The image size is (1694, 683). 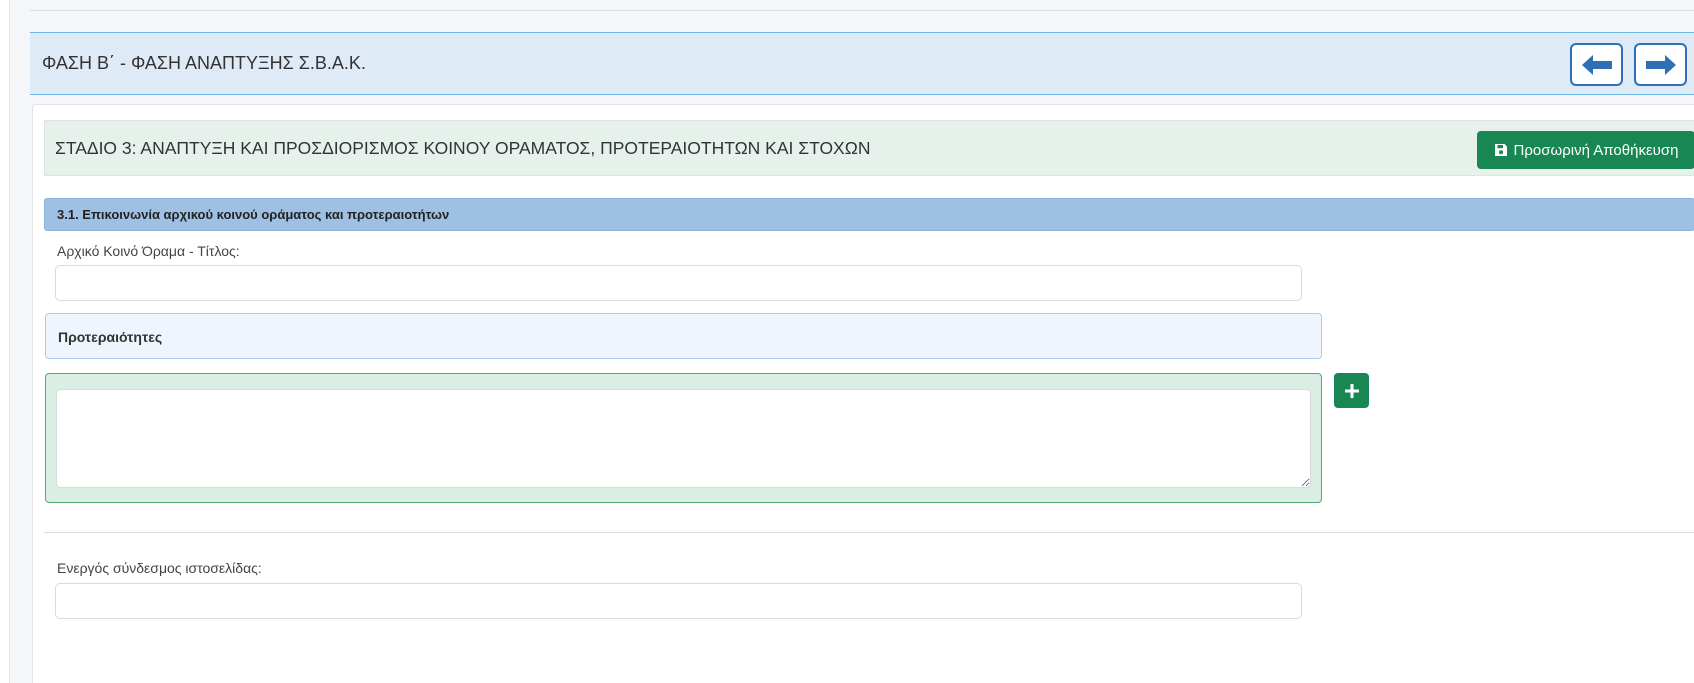 What do you see at coordinates (869, 532) in the screenshot?
I see `section-divider` at bounding box center [869, 532].